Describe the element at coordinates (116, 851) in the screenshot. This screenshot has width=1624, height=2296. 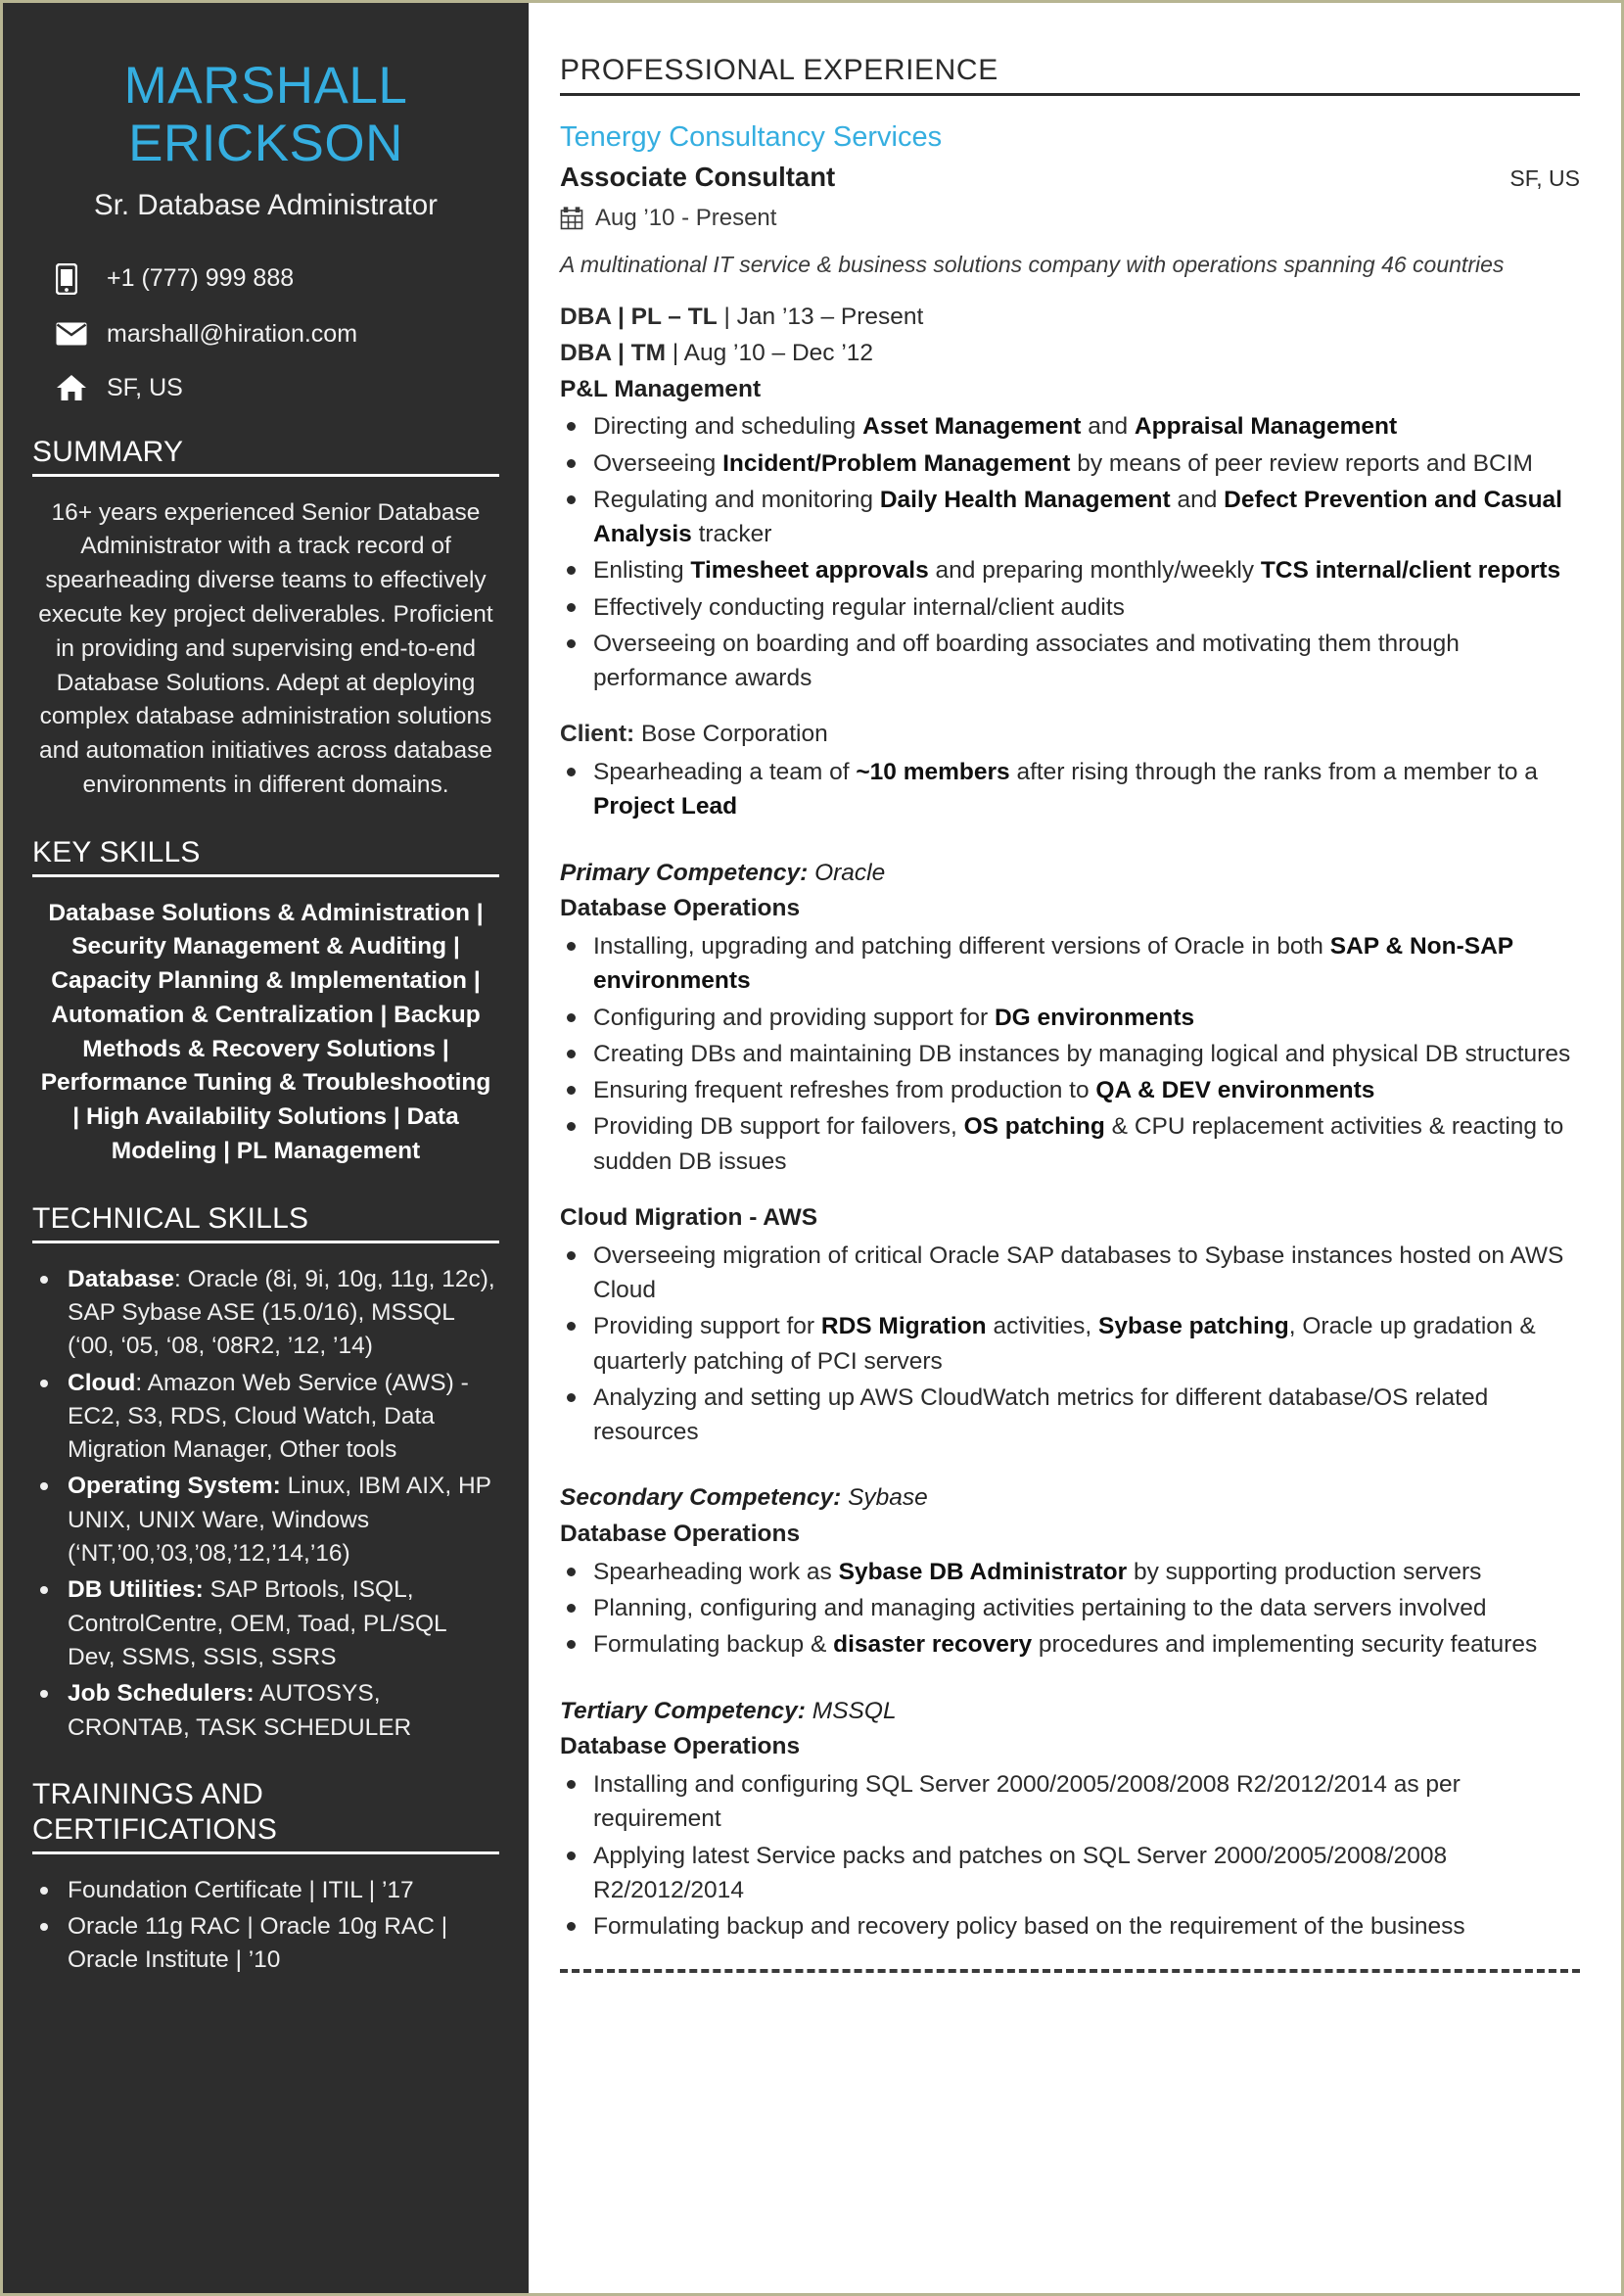
I see `key-skills-heading: KEY SKILLS` at that location.